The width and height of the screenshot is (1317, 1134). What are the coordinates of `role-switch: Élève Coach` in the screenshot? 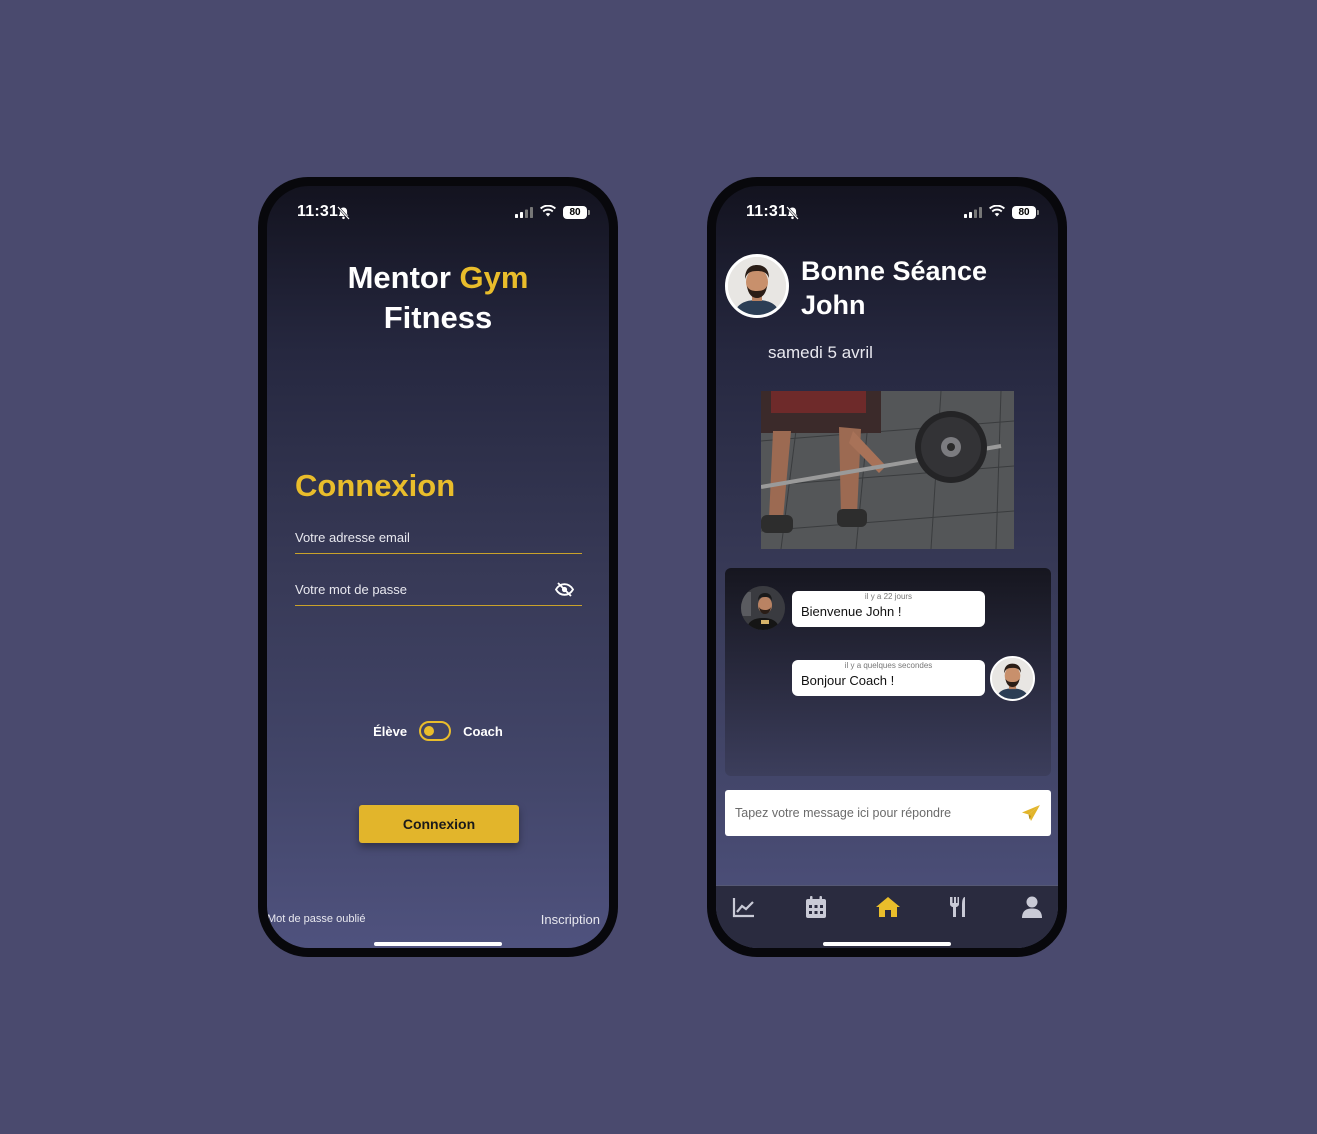 It's located at (438, 731).